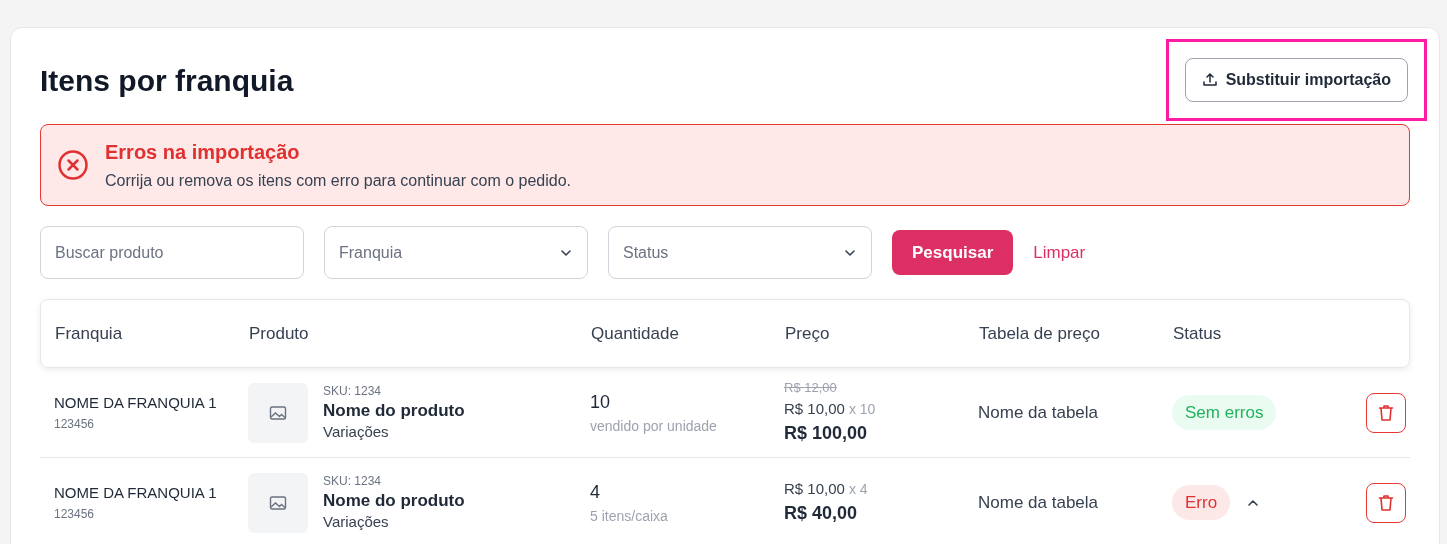  Describe the element at coordinates (1059, 252) in the screenshot. I see `clear-link: Limpar` at that location.